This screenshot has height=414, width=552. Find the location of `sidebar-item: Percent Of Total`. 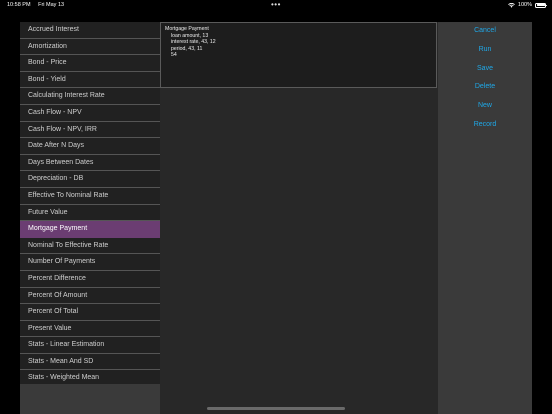

sidebar-item: Percent Of Total is located at coordinates (90, 312).